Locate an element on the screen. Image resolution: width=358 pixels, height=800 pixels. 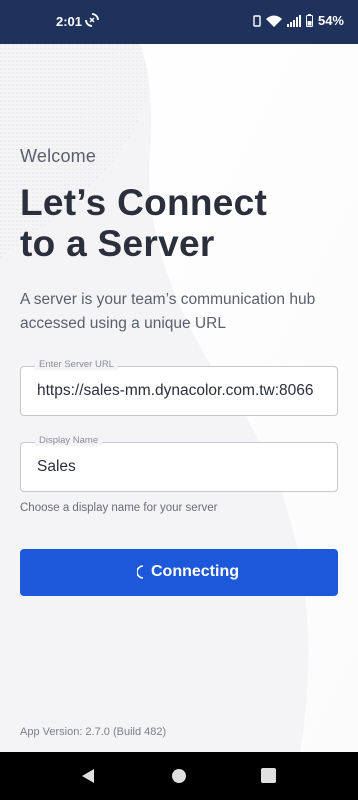
server-url-input: https://sales-mm.dynacolor.com.tw:8066 is located at coordinates (182, 391).